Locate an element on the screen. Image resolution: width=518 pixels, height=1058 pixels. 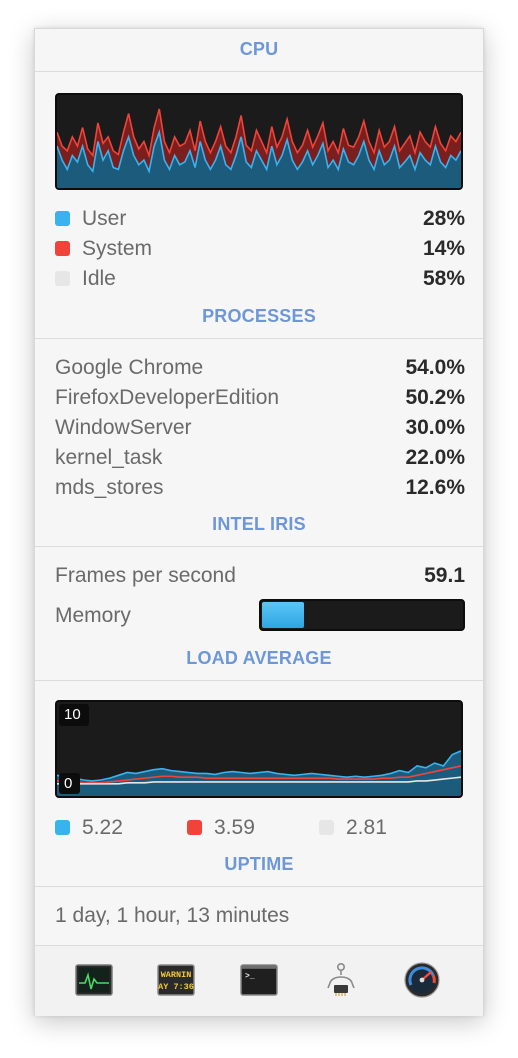
process-row: WindowServer 30.0% is located at coordinates (260, 429).